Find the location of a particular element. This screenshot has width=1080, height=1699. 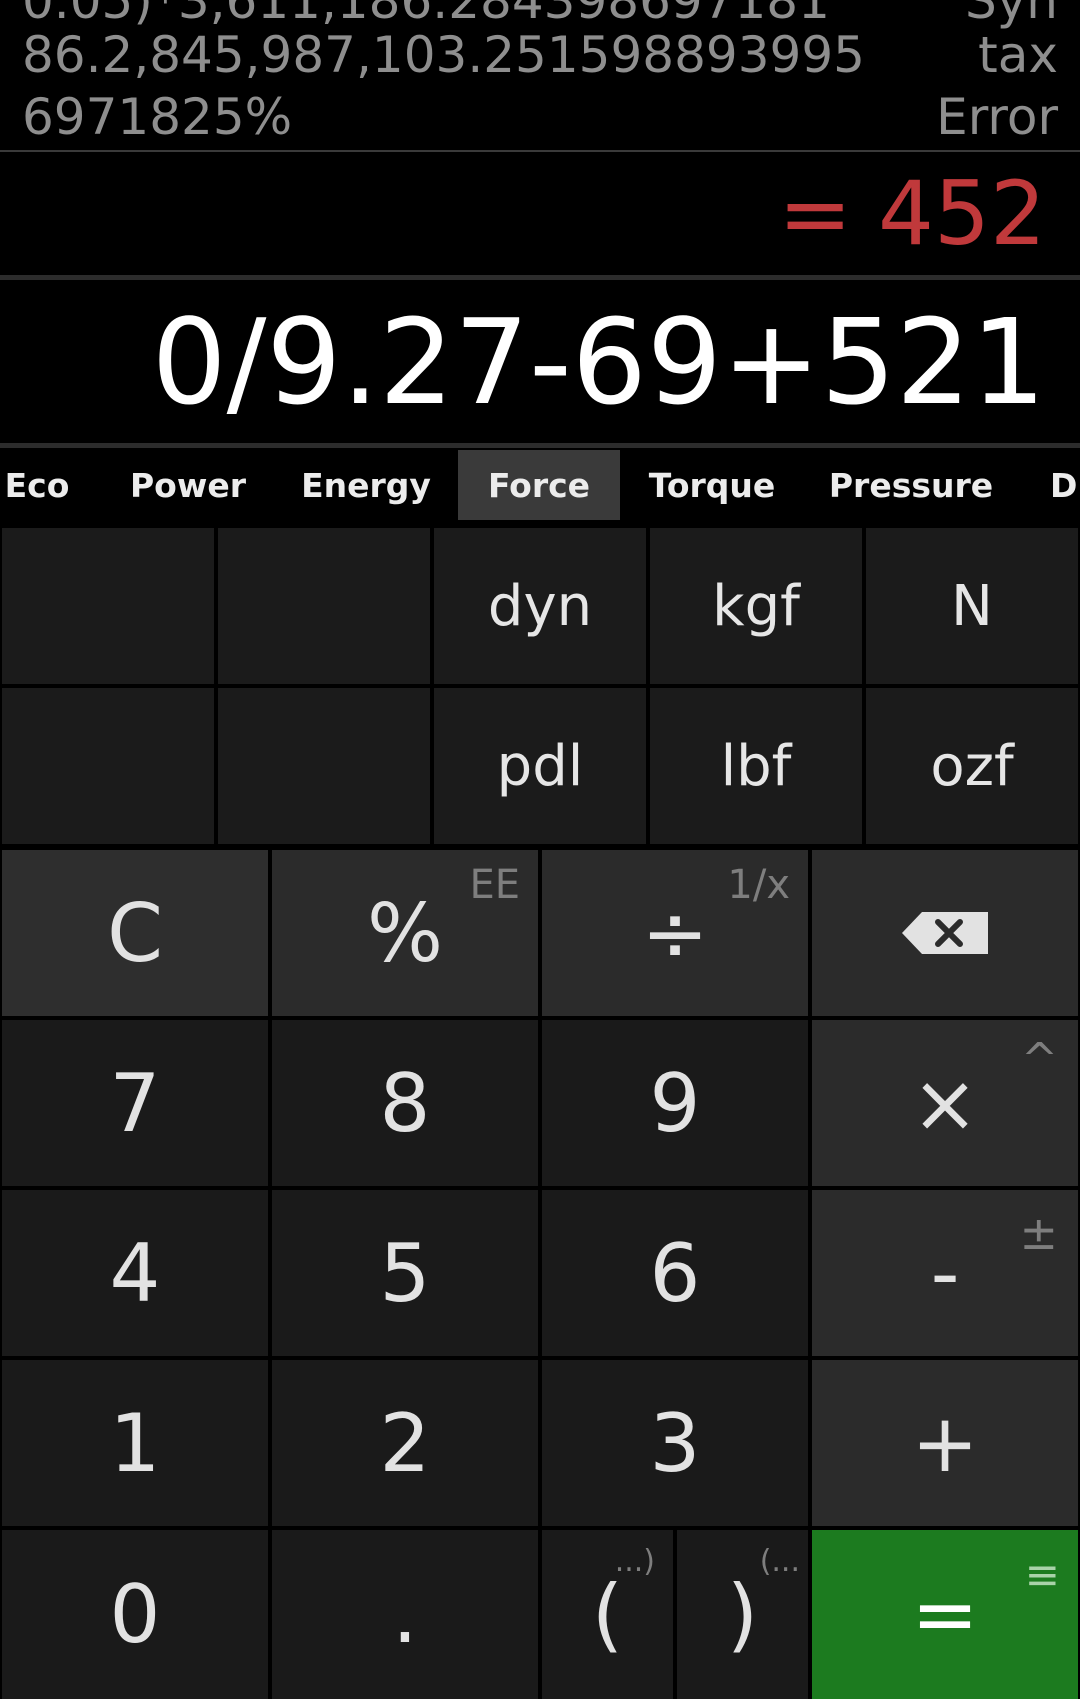

divide-label: ÷ is located at coordinates (675, 933).